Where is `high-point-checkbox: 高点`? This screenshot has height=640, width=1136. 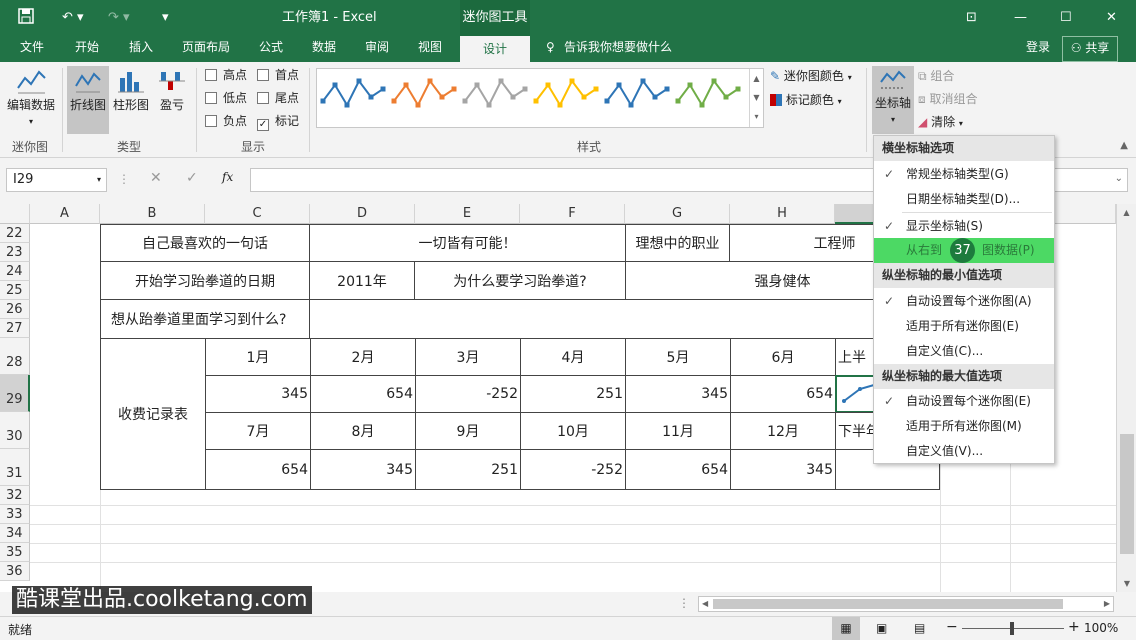 high-point-checkbox: 高点 is located at coordinates (226, 75).